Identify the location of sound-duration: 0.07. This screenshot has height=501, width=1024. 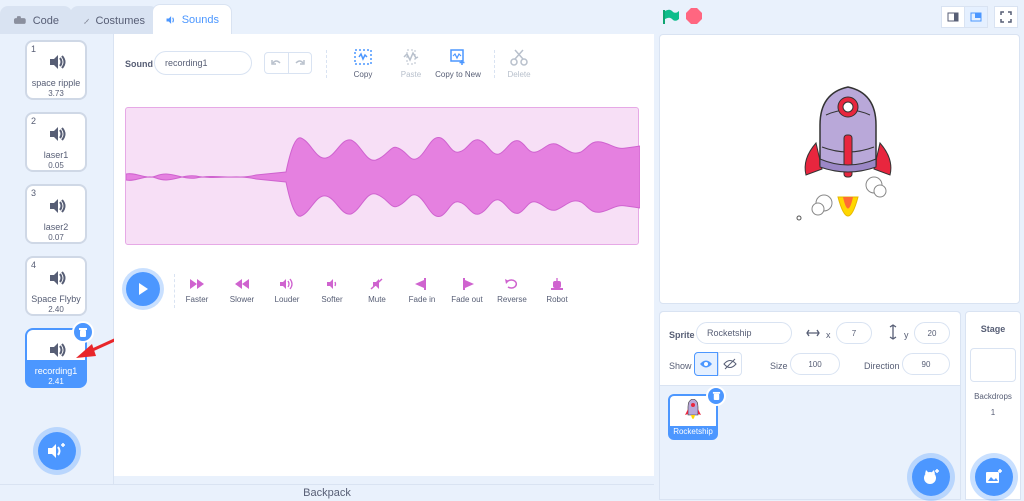
(56, 237).